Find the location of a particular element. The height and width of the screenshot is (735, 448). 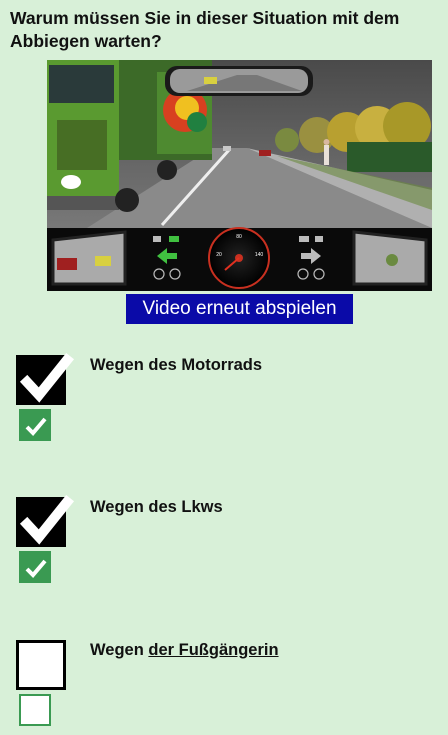

answer-label: Wegen des Motorrads is located at coordinates (176, 365).